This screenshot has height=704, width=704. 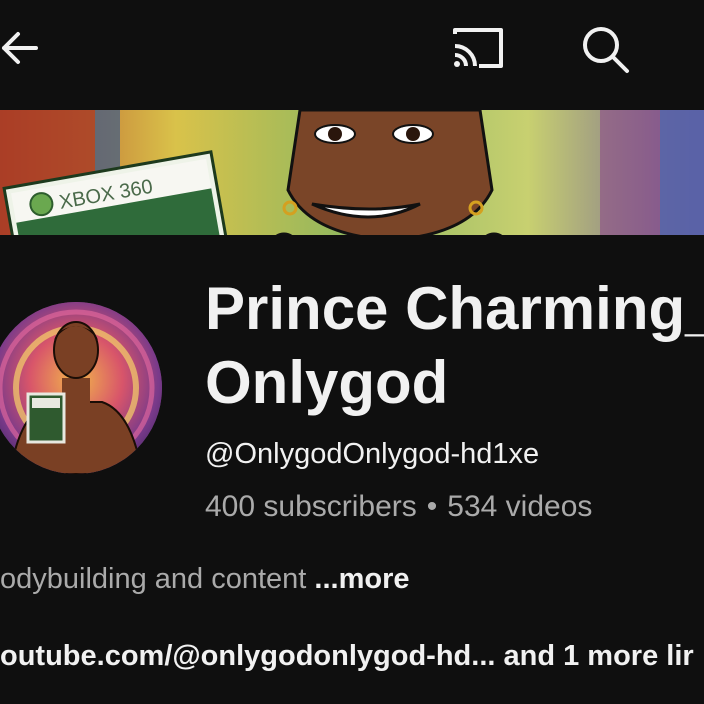 What do you see at coordinates (361, 579) in the screenshot?
I see `description-more-link: ...more` at bounding box center [361, 579].